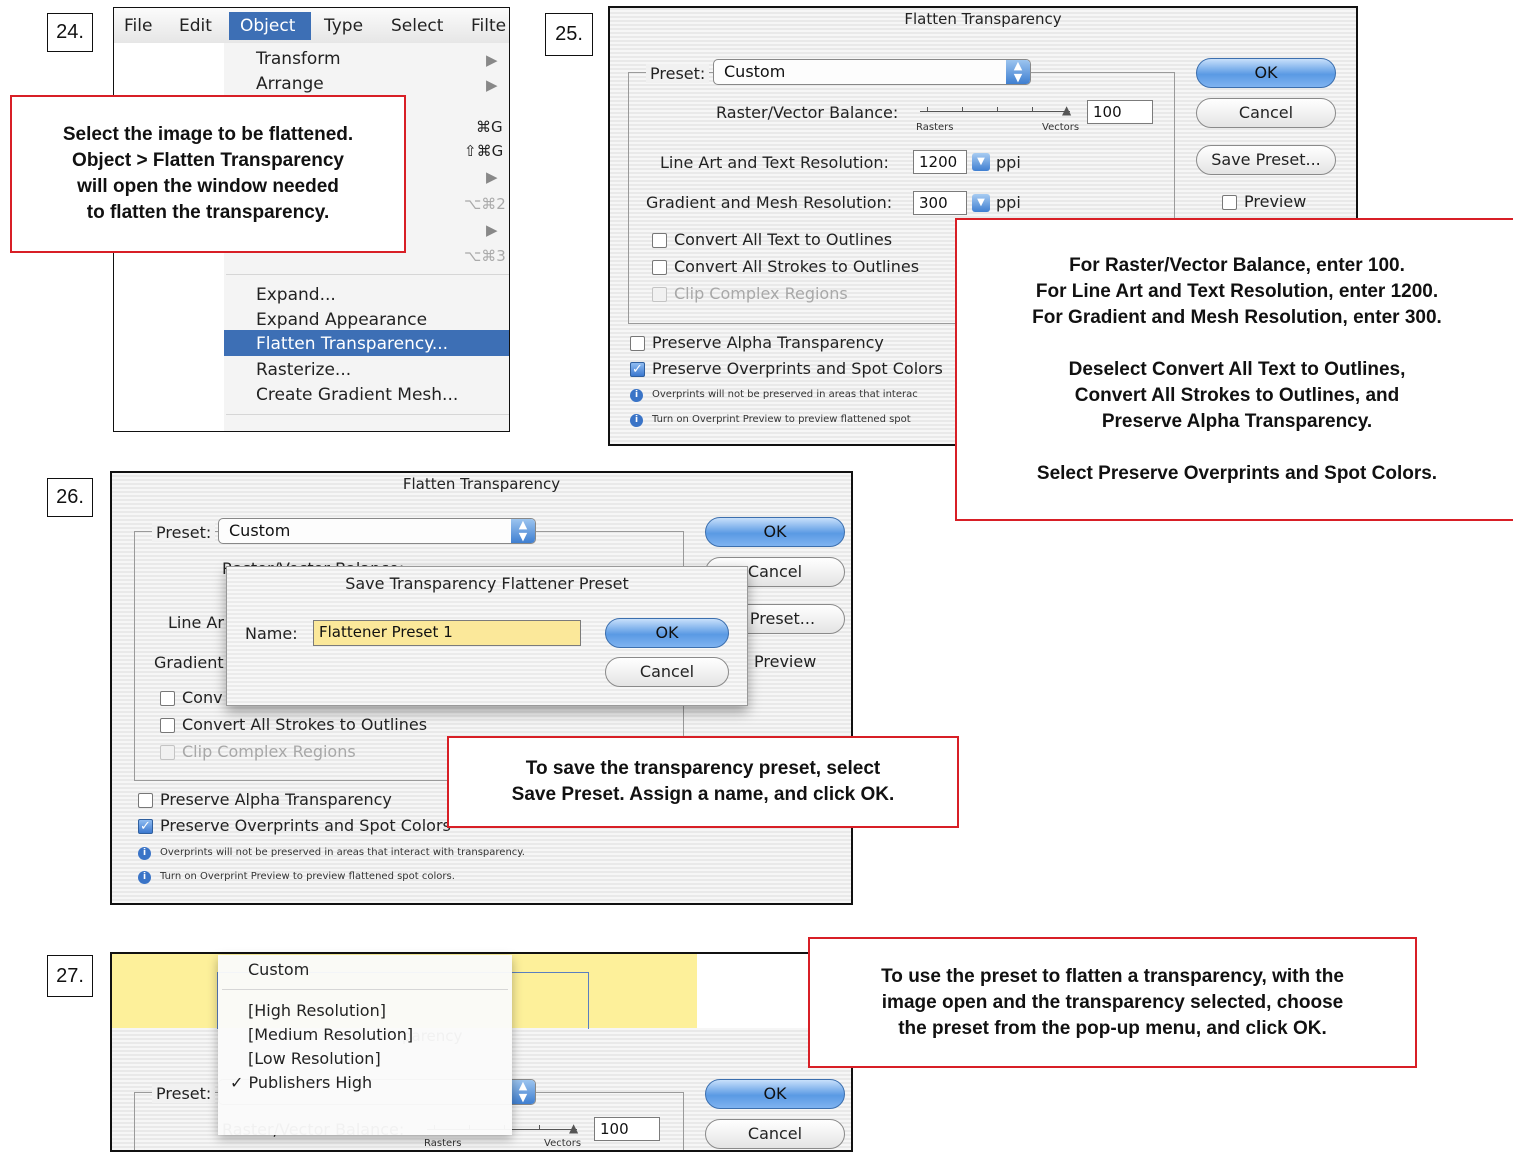 The height and width of the screenshot is (1152, 1513). I want to click on gradient-label-partial: Gradient, so click(189, 662).